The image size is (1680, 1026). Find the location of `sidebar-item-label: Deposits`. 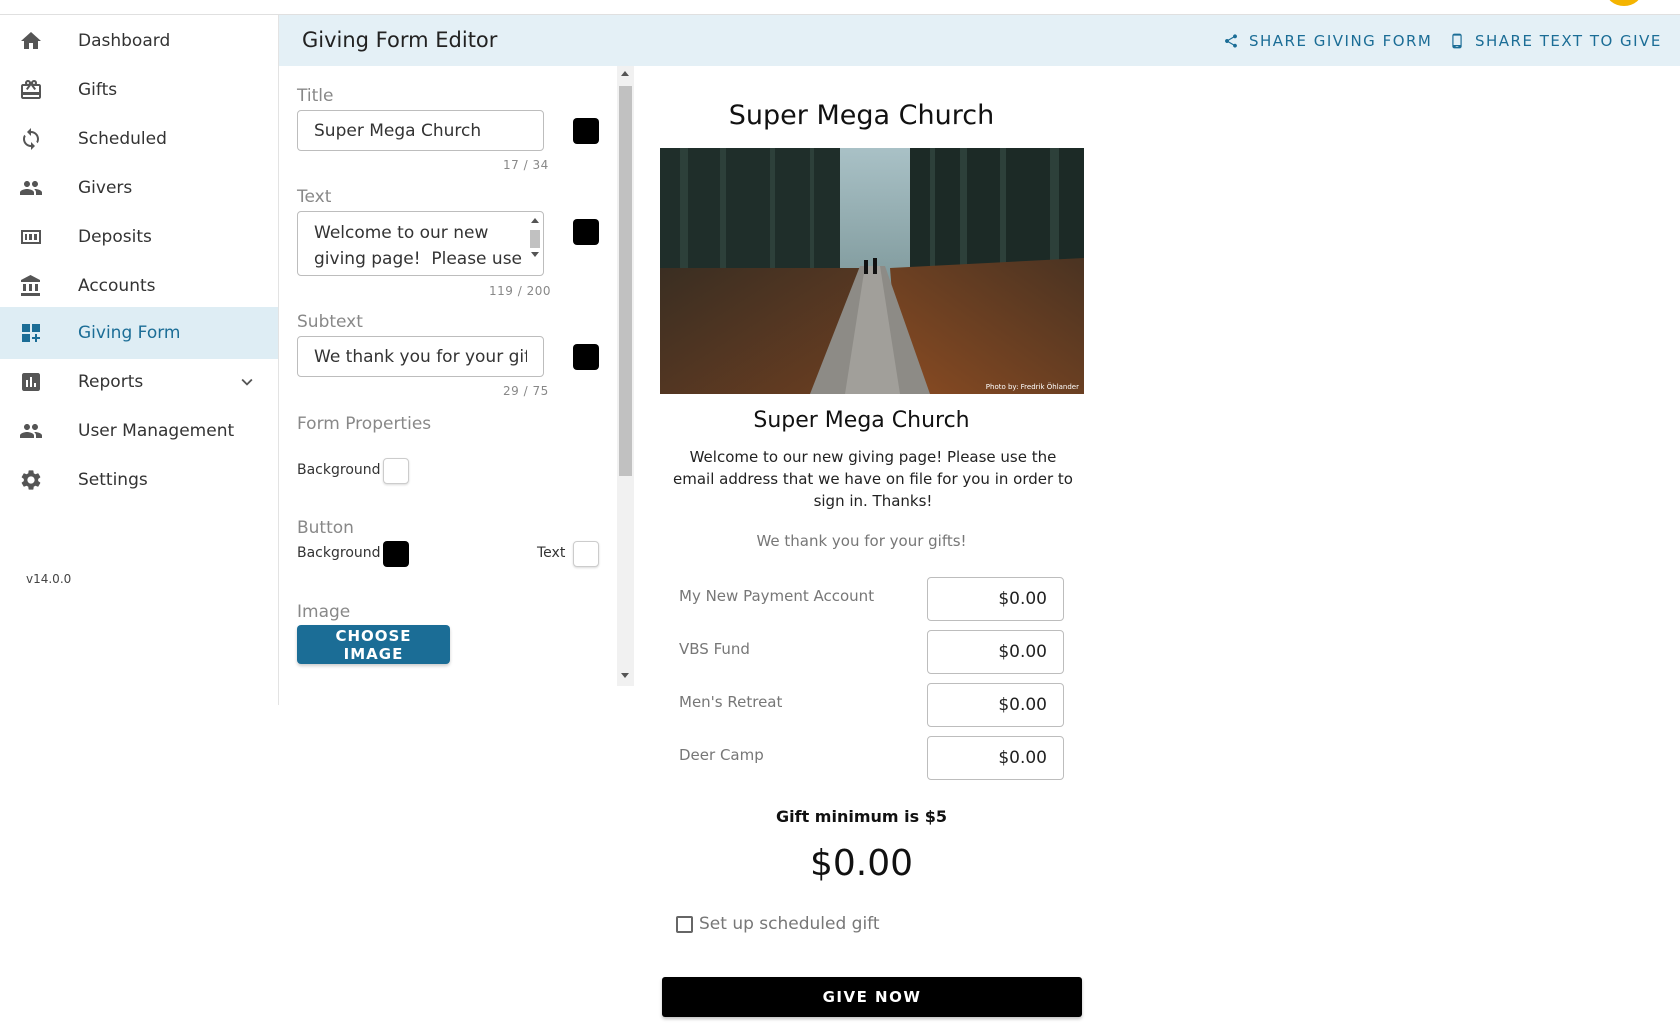

sidebar-item-label: Deposits is located at coordinates (115, 237).